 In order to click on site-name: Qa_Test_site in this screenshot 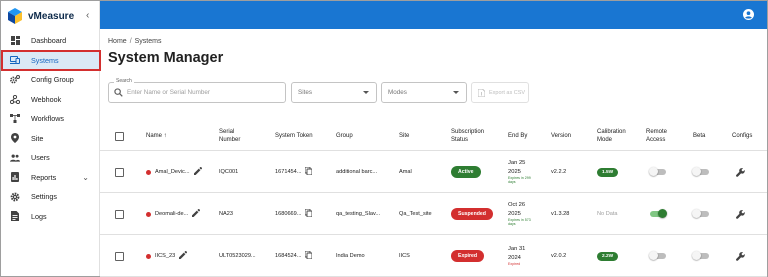, I will do `click(415, 214)`.